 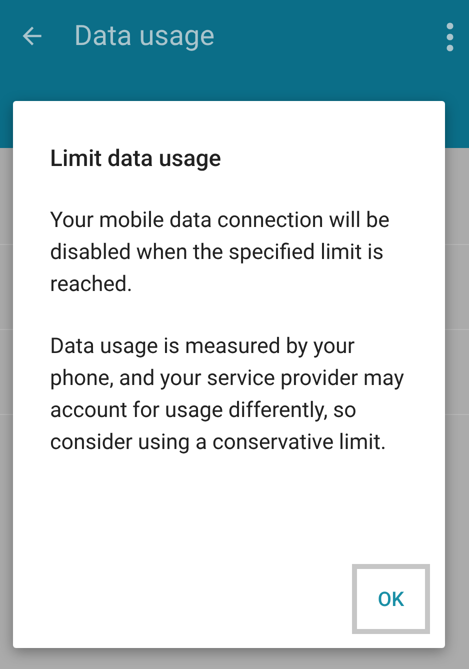 What do you see at coordinates (227, 395) in the screenshot?
I see `dialog-message: Data usage is measured by your phone, and your service provider may account for usage differently, so consider using a conservative limit.` at bounding box center [227, 395].